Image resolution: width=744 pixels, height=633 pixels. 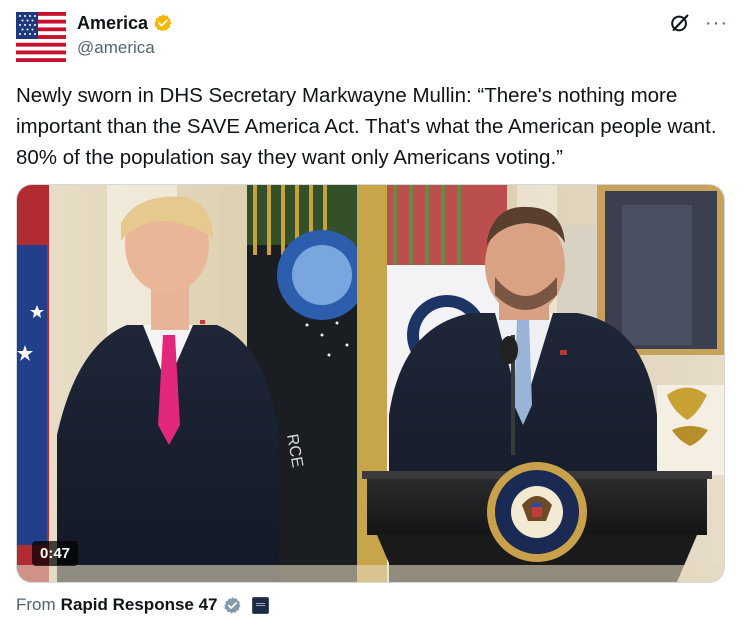 What do you see at coordinates (36, 604) in the screenshot?
I see `from-label: From` at bounding box center [36, 604].